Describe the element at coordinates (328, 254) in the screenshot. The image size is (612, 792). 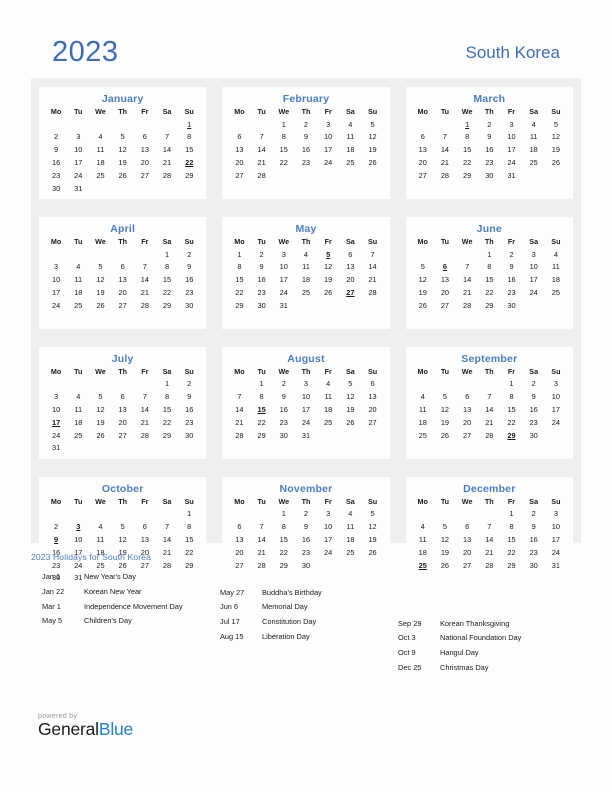
I see `day-cell-holiday: 5` at that location.